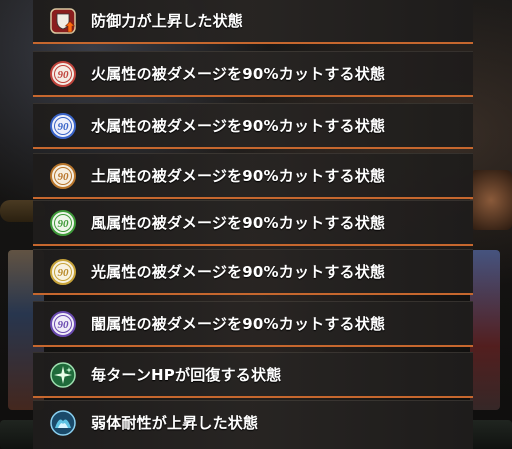 The image size is (512, 449). I want to click on status-row-debuff-resist: 弱体耐性が上昇した状態, so click(253, 424).